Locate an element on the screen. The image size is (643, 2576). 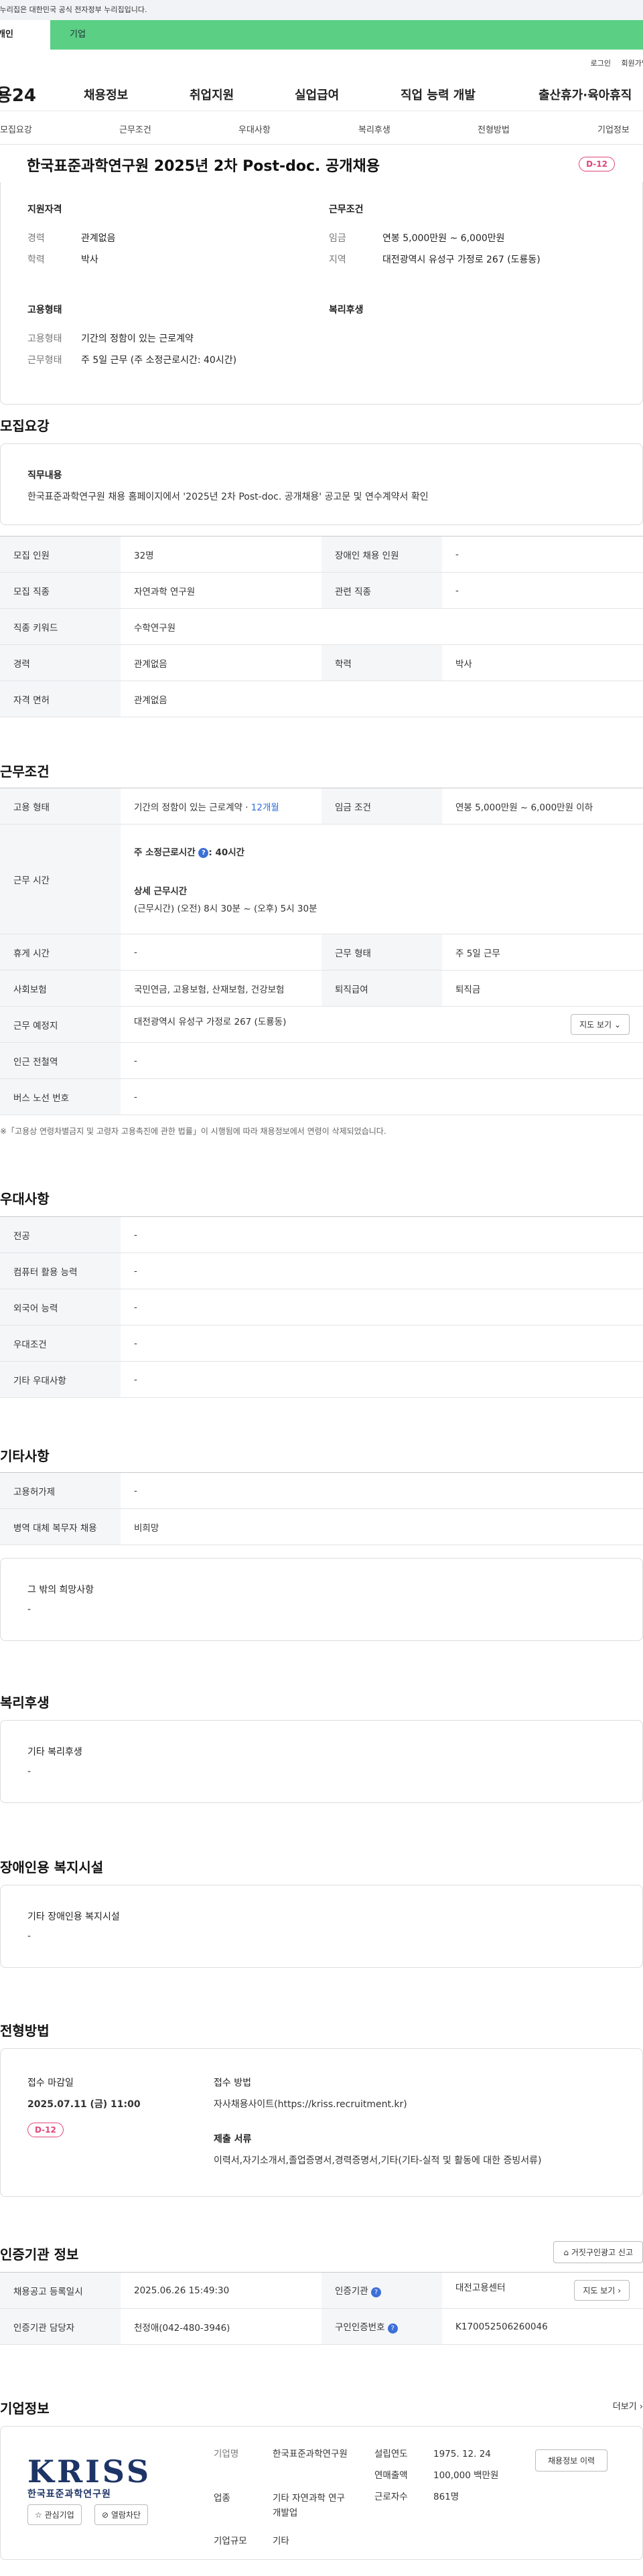
table-row: 병역 대체 복무자 채용 비희망 is located at coordinates (321, 1526).